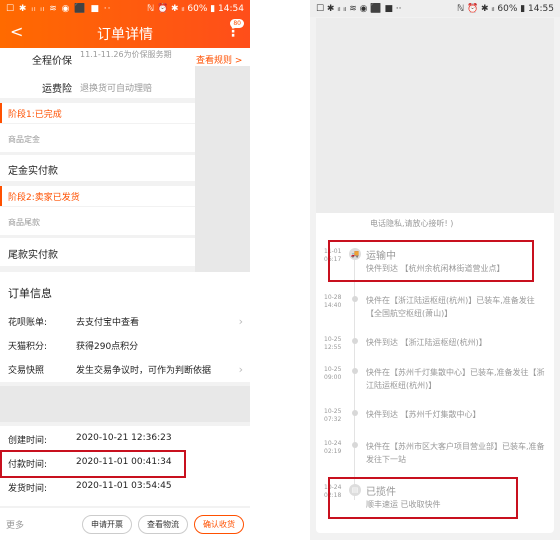  Describe the element at coordinates (28, 347) in the screenshot. I see `points-key: 天猫积分:` at that location.